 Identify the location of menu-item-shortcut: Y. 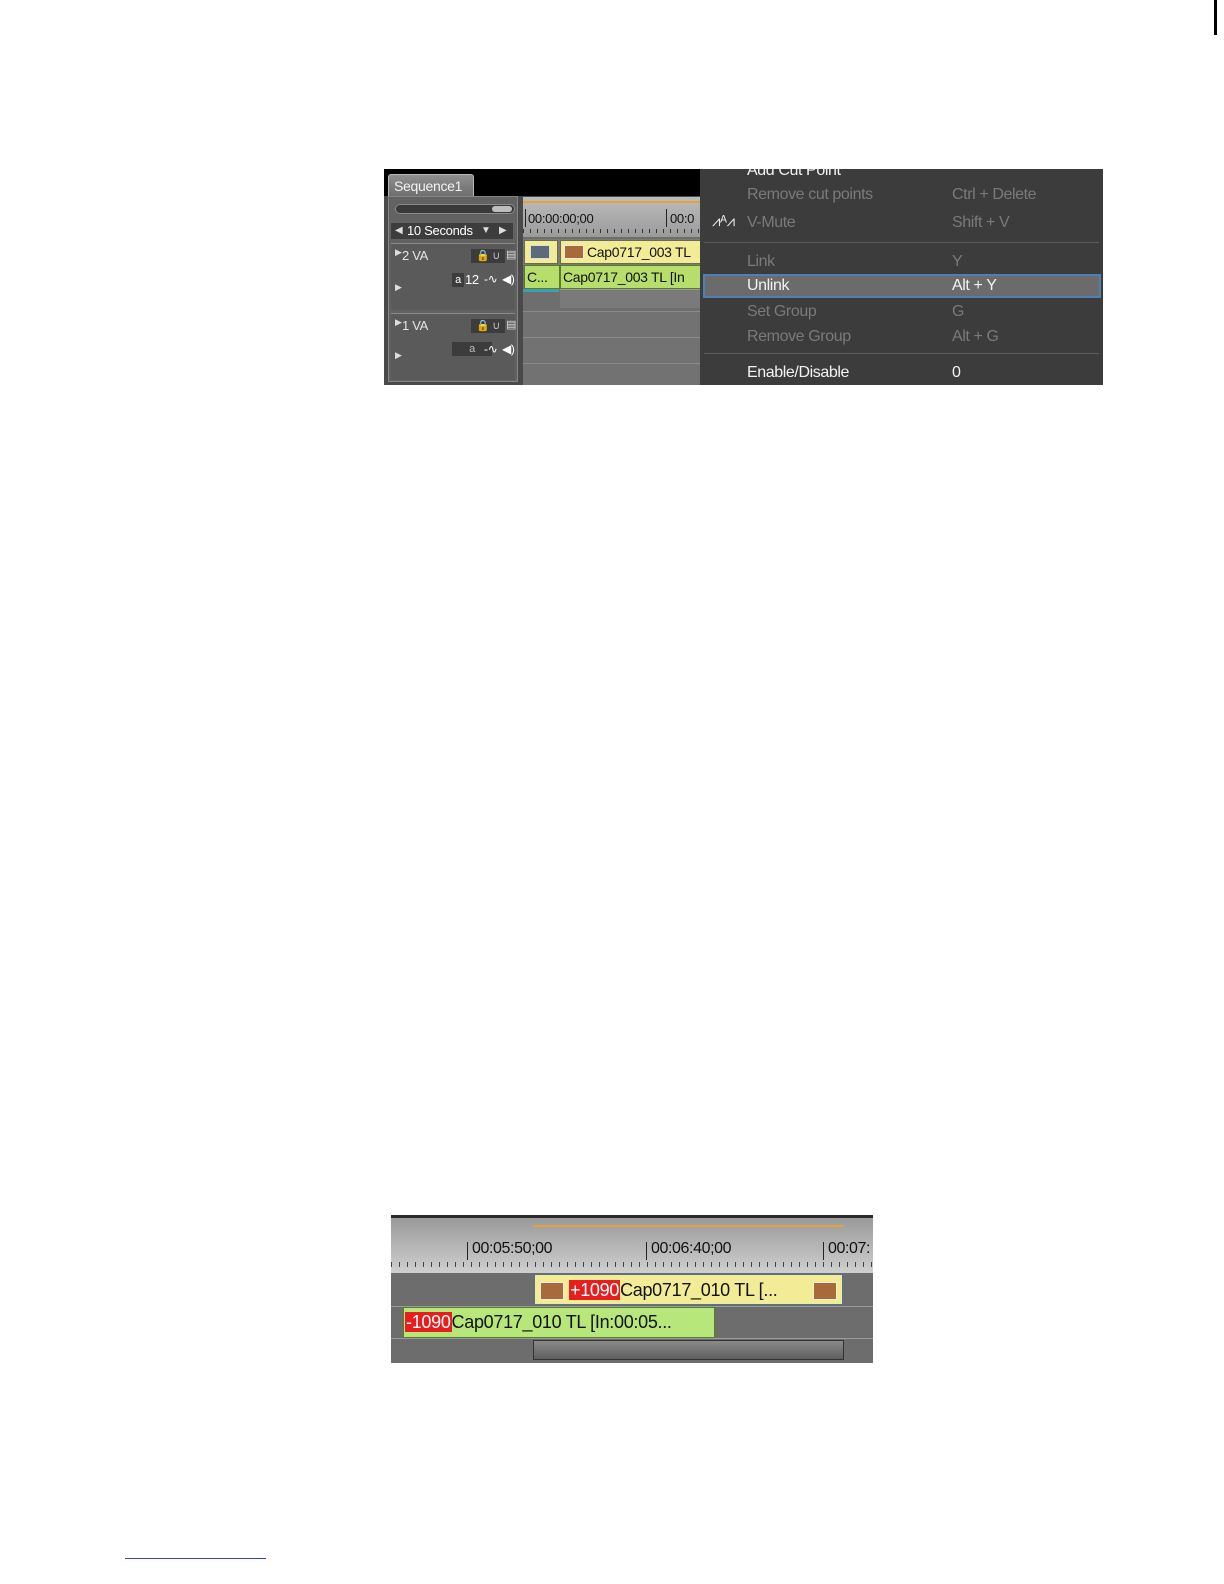
(957, 261).